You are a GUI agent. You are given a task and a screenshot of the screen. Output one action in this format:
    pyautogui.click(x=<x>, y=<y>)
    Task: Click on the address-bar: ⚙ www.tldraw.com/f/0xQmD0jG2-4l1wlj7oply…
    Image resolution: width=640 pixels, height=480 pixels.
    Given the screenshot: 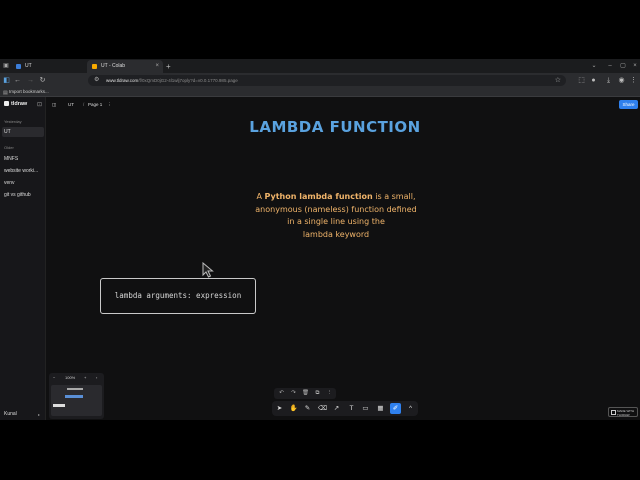 What is the action you would take?
    pyautogui.click(x=327, y=80)
    